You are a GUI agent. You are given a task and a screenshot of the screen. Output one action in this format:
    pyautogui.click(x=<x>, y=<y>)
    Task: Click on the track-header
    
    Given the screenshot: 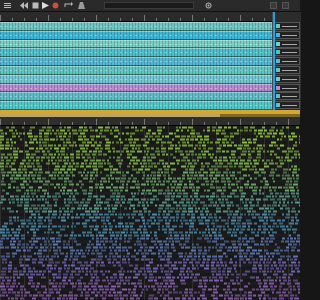 What is the action you would take?
    pyautogui.click(x=287, y=70)
    